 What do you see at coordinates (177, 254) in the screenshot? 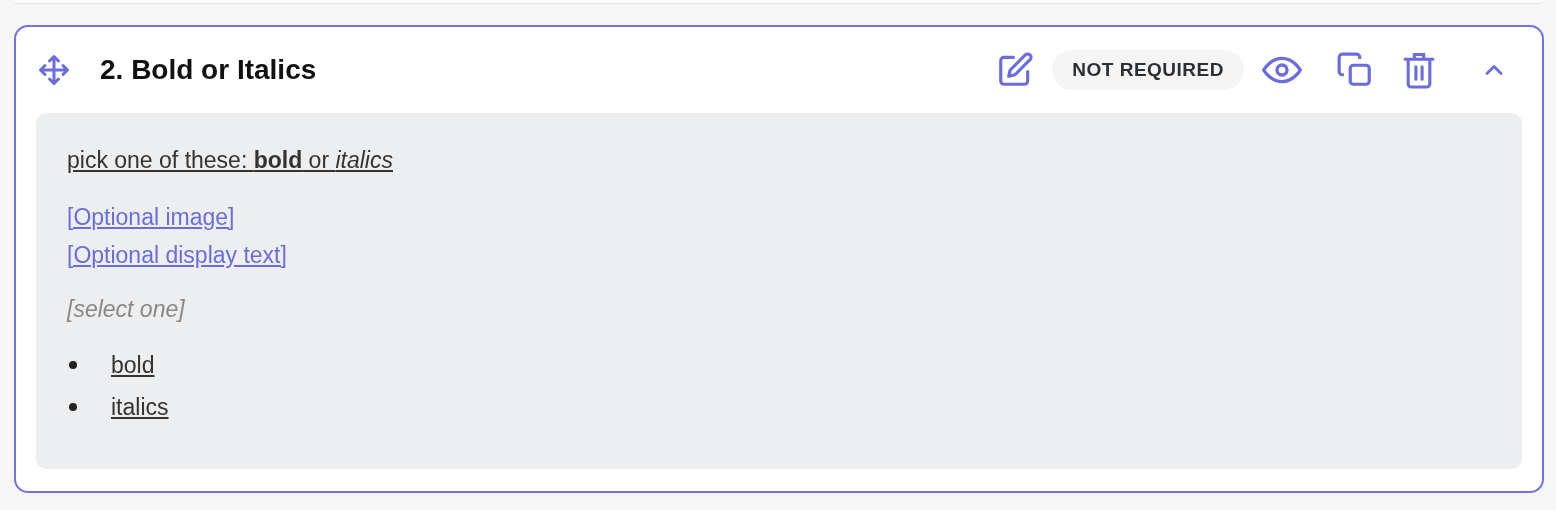
I see `optional-link: [Optional display text]` at bounding box center [177, 254].